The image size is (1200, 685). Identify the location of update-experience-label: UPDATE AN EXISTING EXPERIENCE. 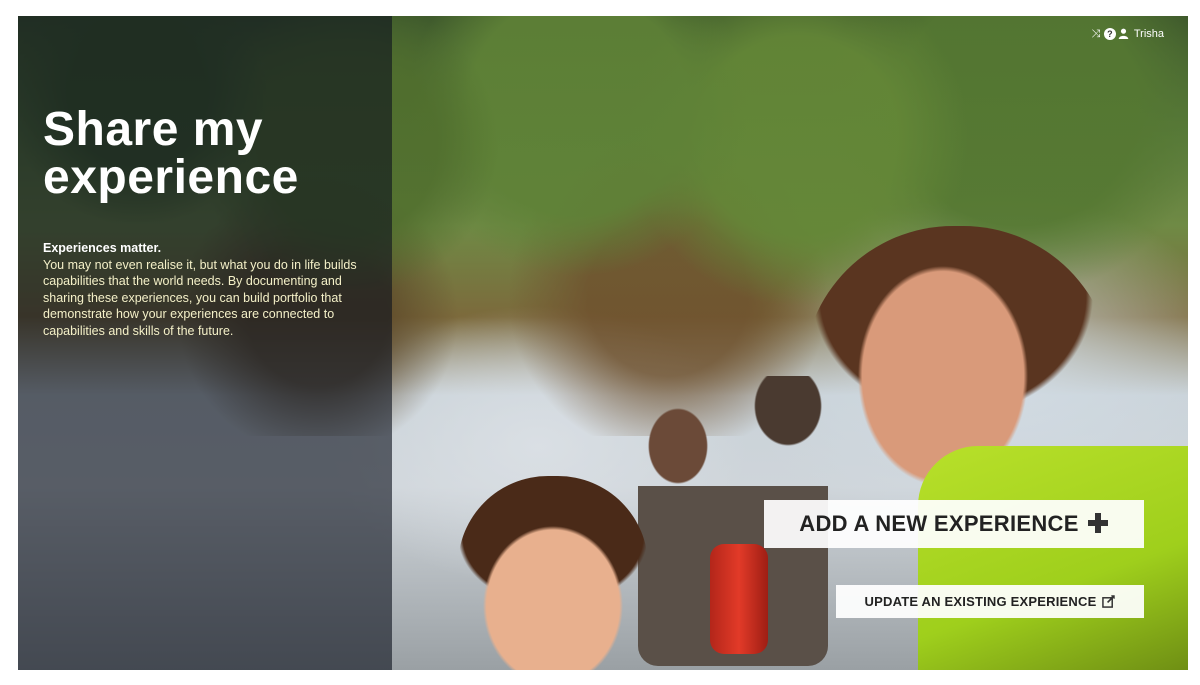
(980, 601).